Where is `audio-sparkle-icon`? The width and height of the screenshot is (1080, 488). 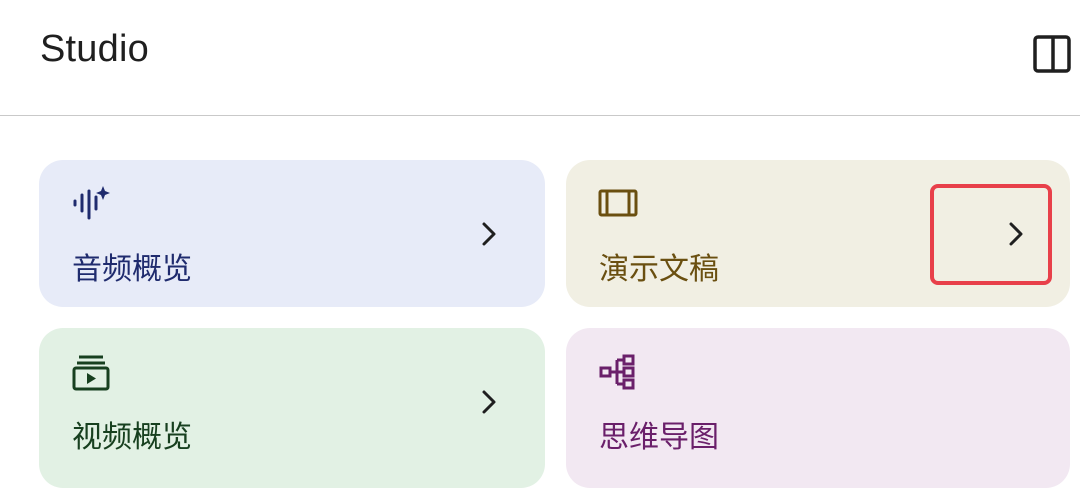
audio-sparkle-icon is located at coordinates (91, 204).